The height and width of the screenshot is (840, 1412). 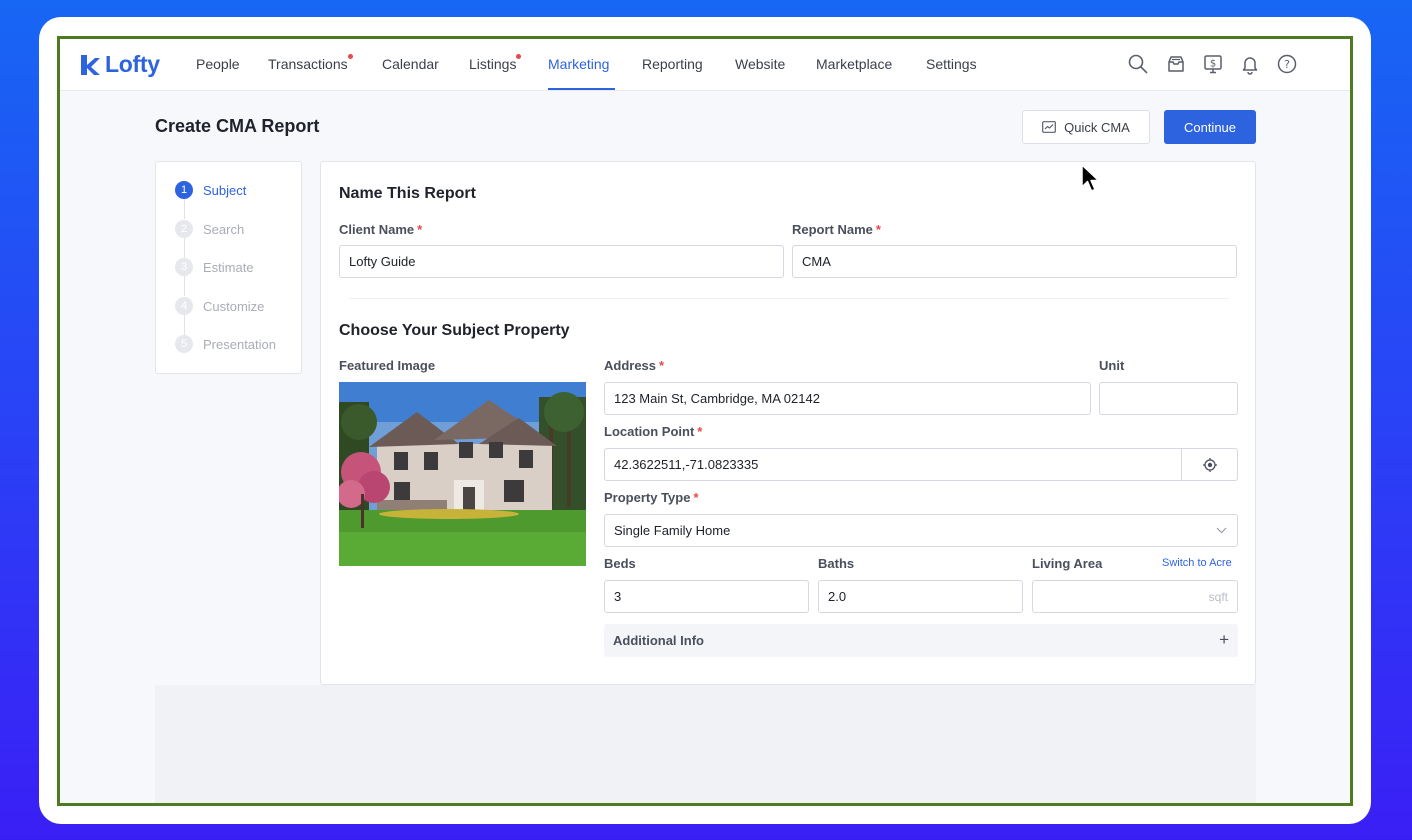 I want to click on report-name-input: CMA, so click(x=1014, y=261).